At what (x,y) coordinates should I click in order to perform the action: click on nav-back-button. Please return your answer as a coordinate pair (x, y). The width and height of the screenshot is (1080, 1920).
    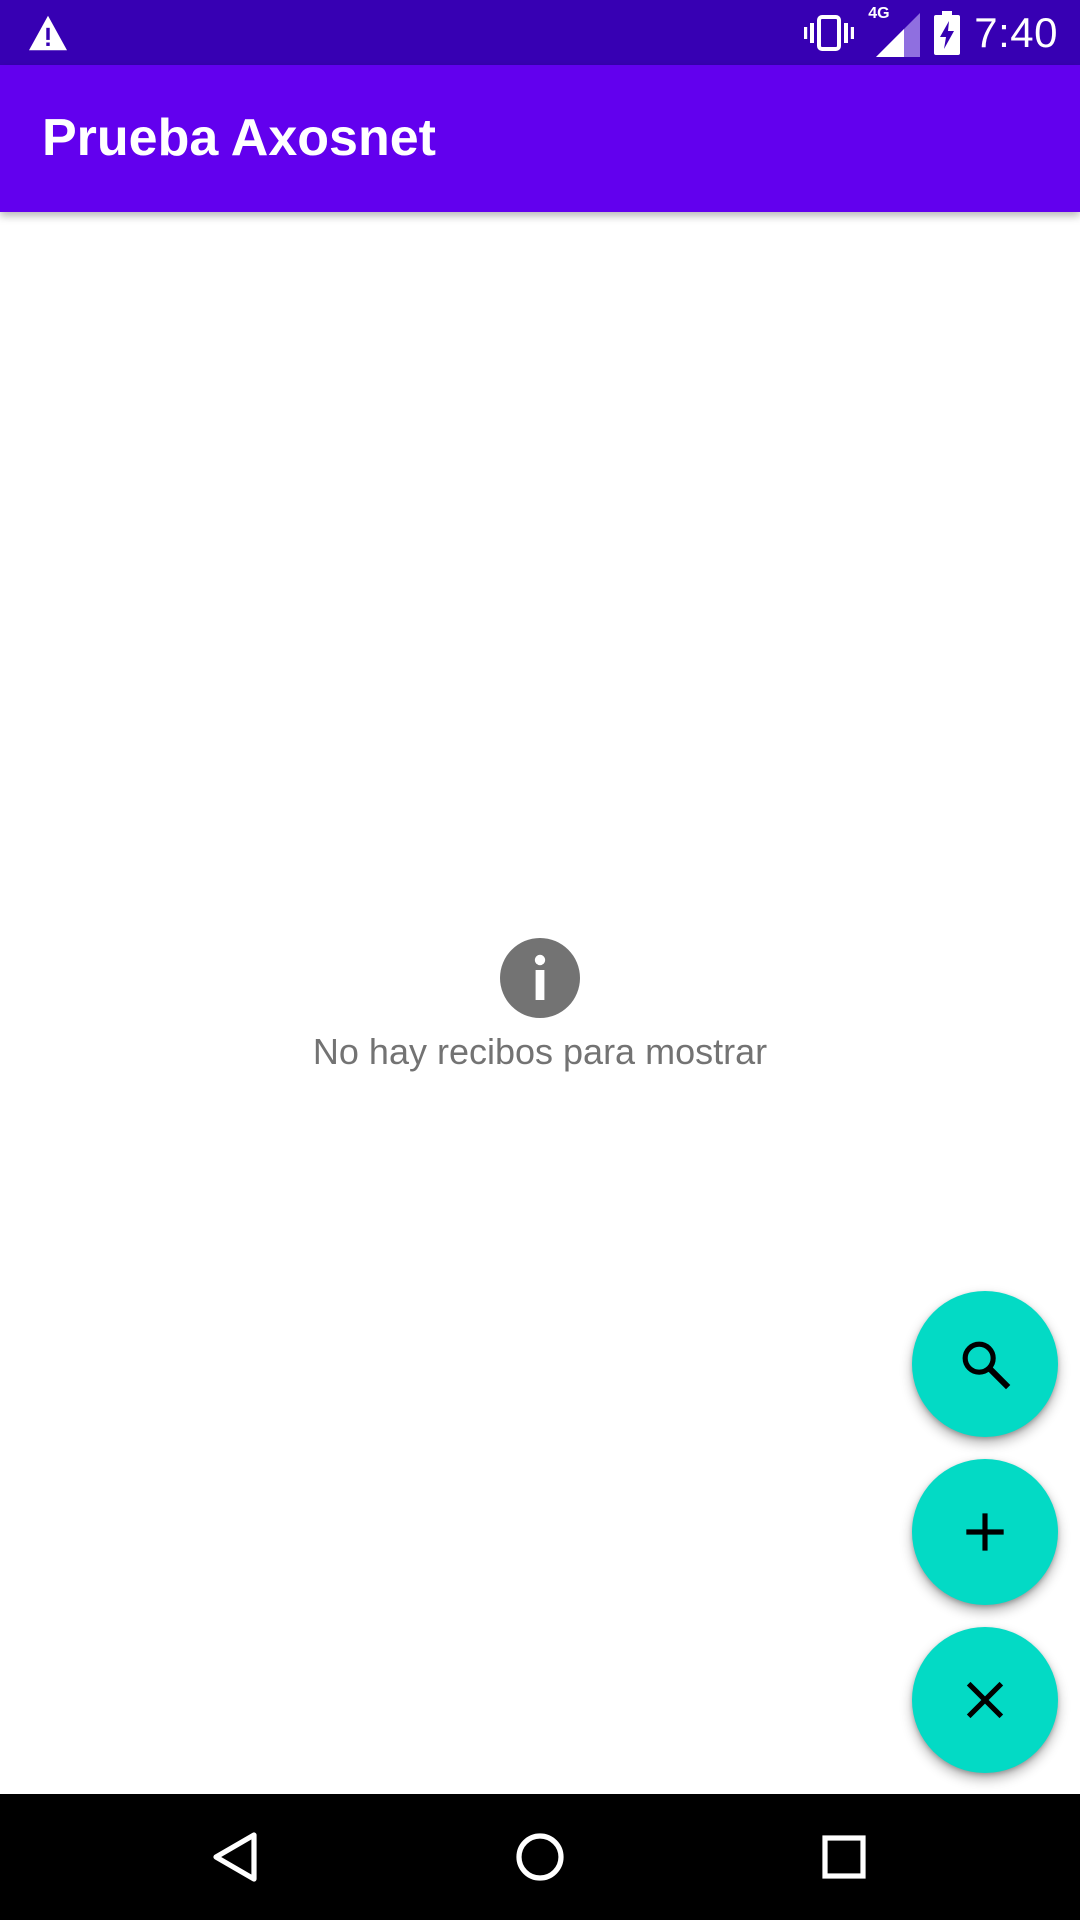
    Looking at the image, I should click on (236, 1857).